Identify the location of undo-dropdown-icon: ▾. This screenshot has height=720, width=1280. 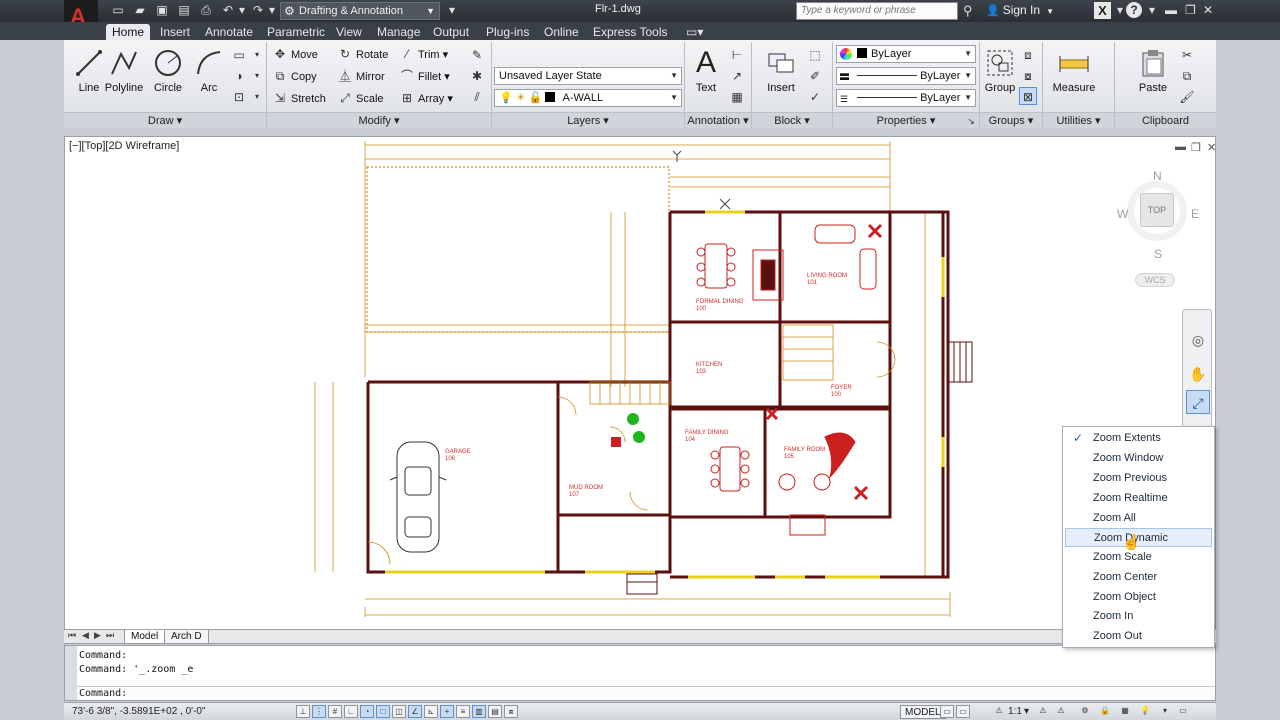
(242, 10).